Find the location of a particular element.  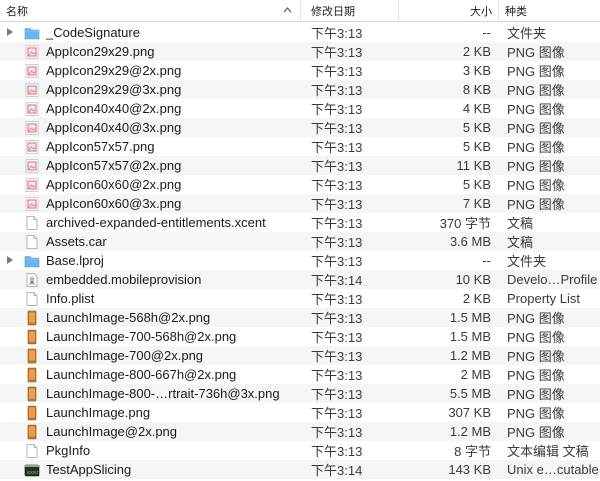

file-row: LaunchImage-700@2x.png 下午3:13 1.2 MB PNG 图像 is located at coordinates (300, 355).